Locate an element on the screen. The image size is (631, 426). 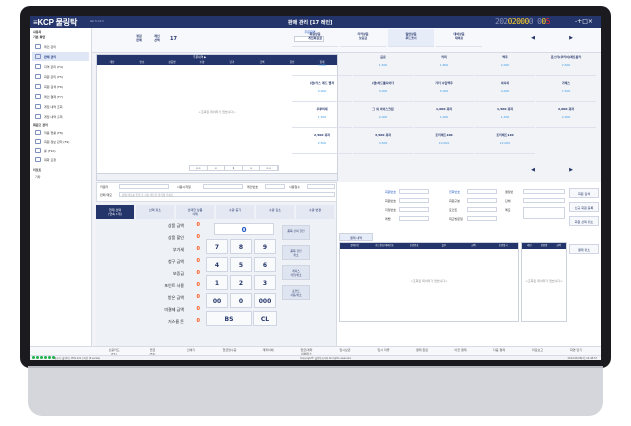
sidebar-item: 게임 내역 조회 is located at coordinates (60, 106).